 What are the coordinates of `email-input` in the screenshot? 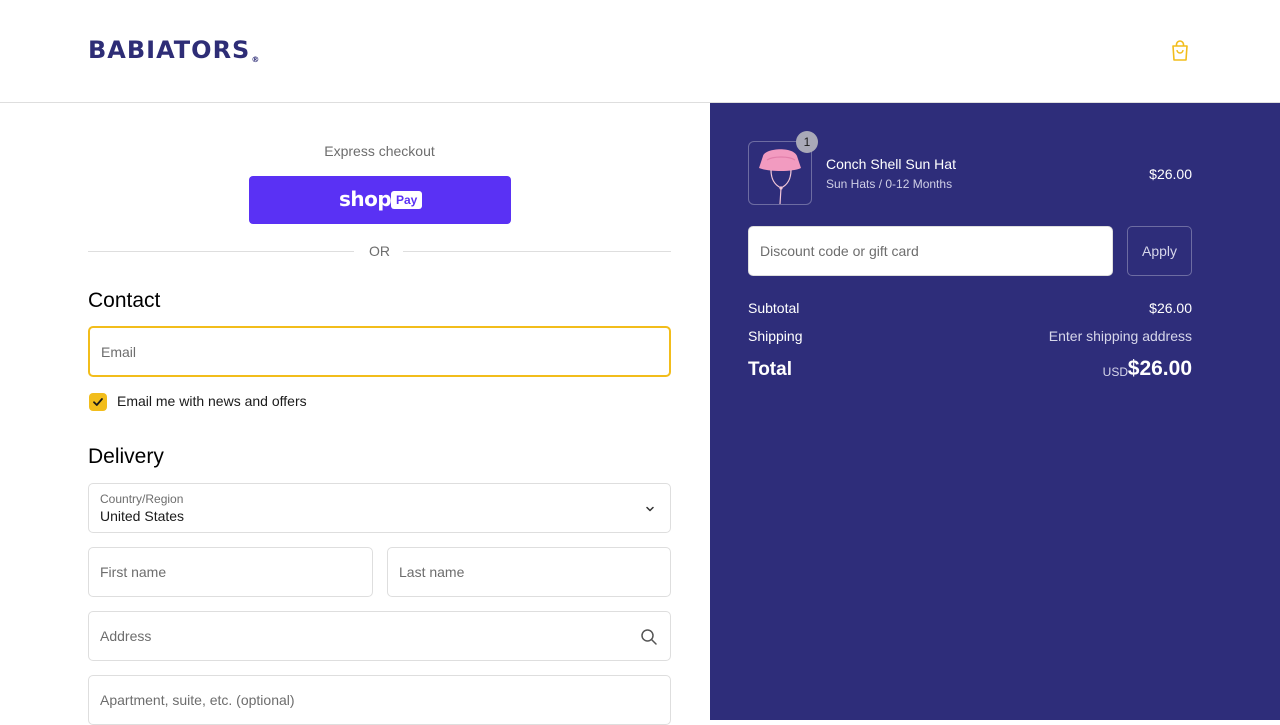 It's located at (379, 351).